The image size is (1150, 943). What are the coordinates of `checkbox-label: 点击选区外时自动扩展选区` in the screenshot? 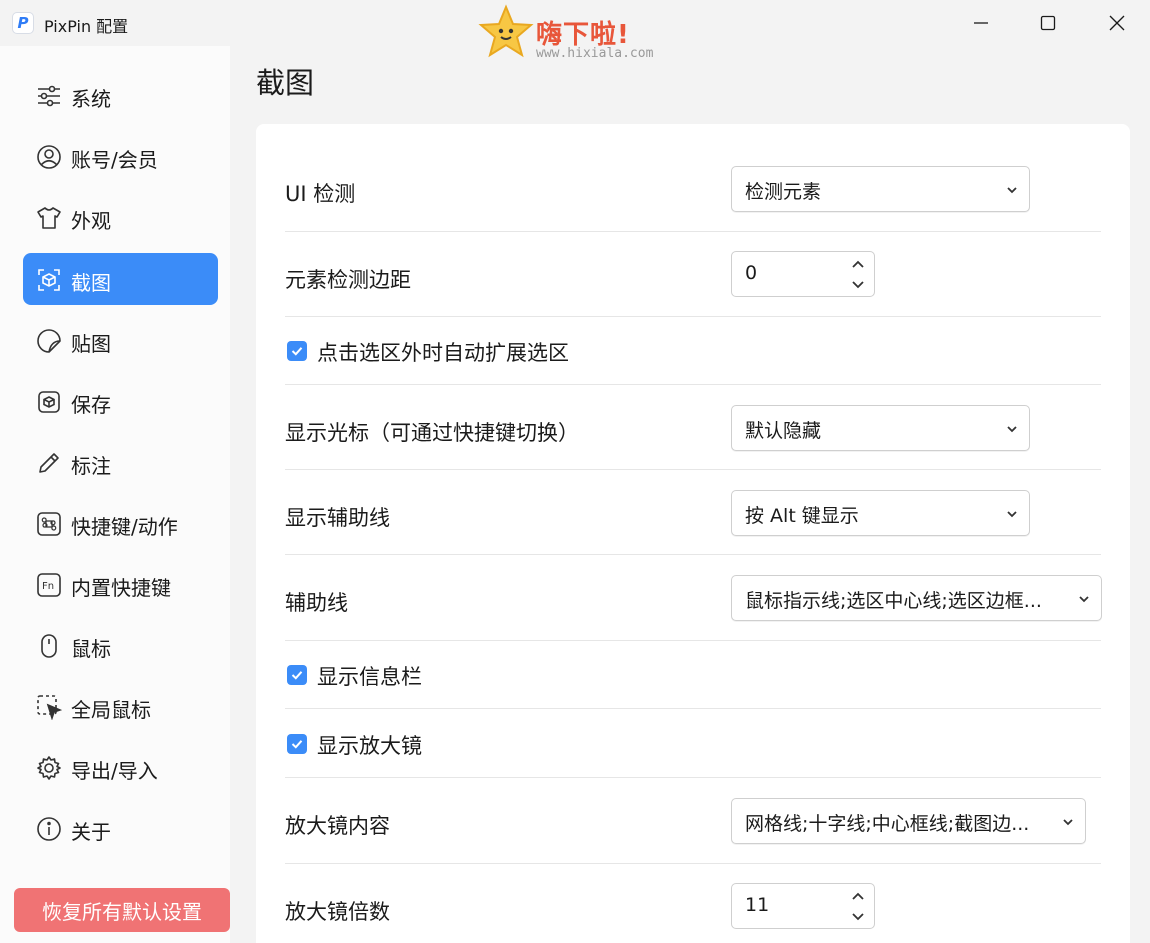 It's located at (443, 352).